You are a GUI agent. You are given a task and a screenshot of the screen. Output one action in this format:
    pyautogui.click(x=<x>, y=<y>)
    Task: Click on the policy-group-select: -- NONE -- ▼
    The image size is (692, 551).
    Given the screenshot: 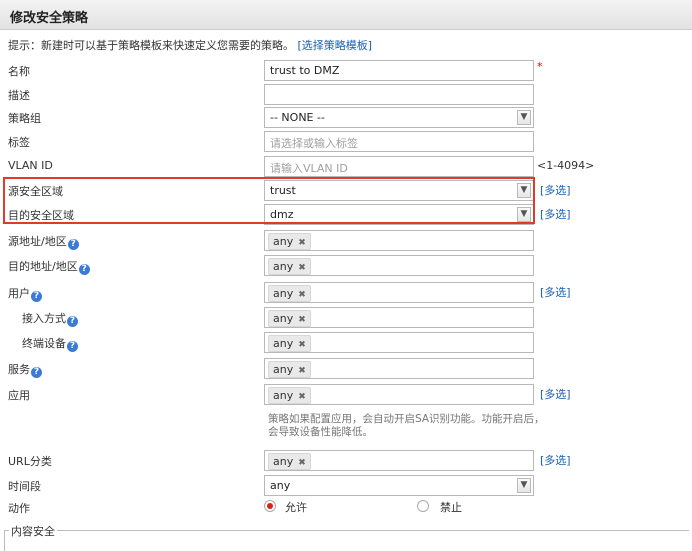 What is the action you would take?
    pyautogui.click(x=399, y=117)
    